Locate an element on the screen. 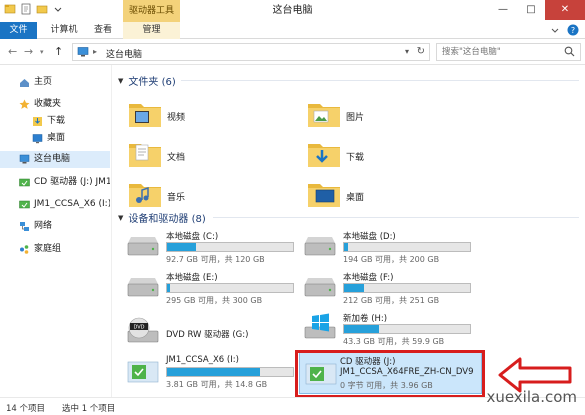 The height and width of the screenshot is (415, 585). address-bar: ▸ 这台电脑 ▾ ↻ is located at coordinates (251, 52).